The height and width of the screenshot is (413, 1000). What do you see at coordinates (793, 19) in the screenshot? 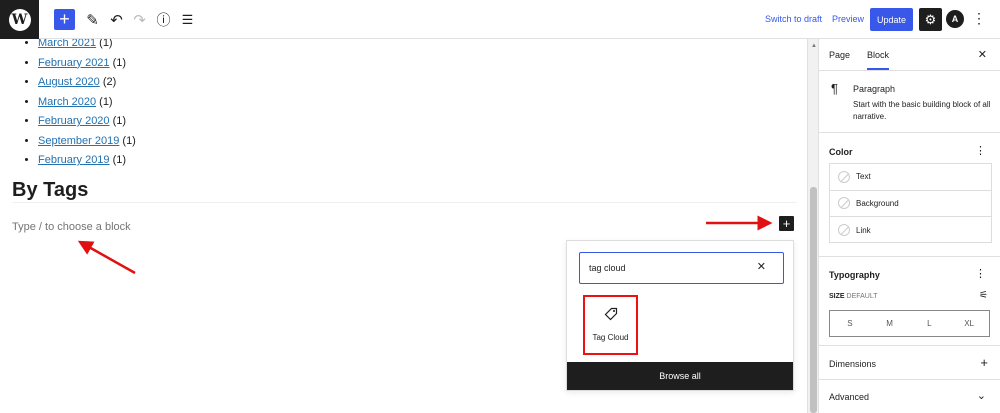
I see `switch-to-draft-button: Switch to draft` at bounding box center [793, 19].